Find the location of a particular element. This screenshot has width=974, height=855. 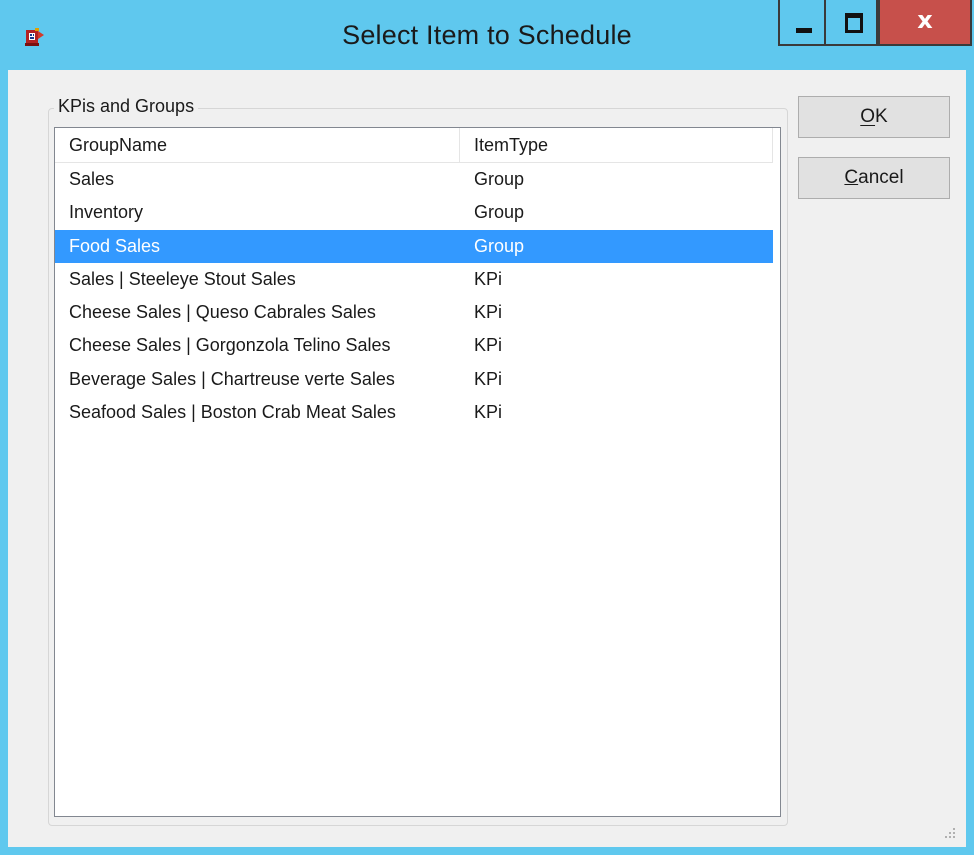

list-item-groupname: Sales | Steeleye Stout Sales is located at coordinates (182, 278).